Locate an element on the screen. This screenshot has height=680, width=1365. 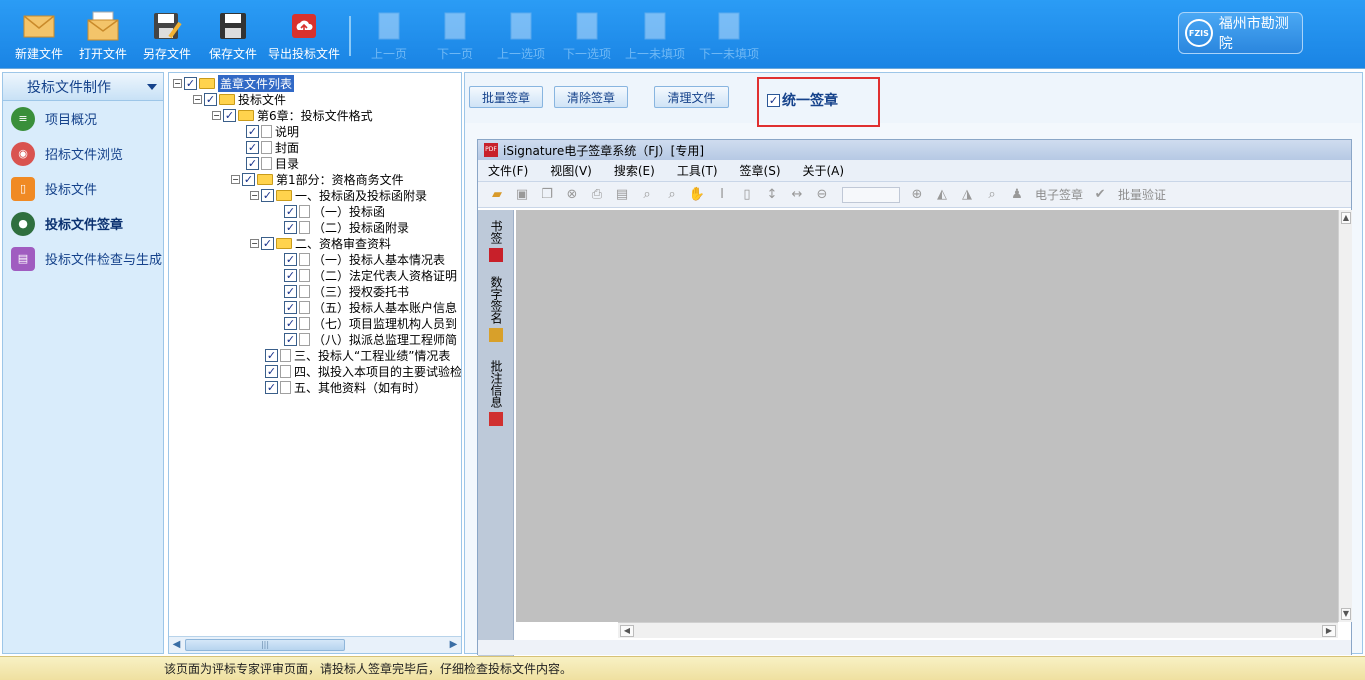
export-bid-button: 导出投标文件 is located at coordinates (304, 35).